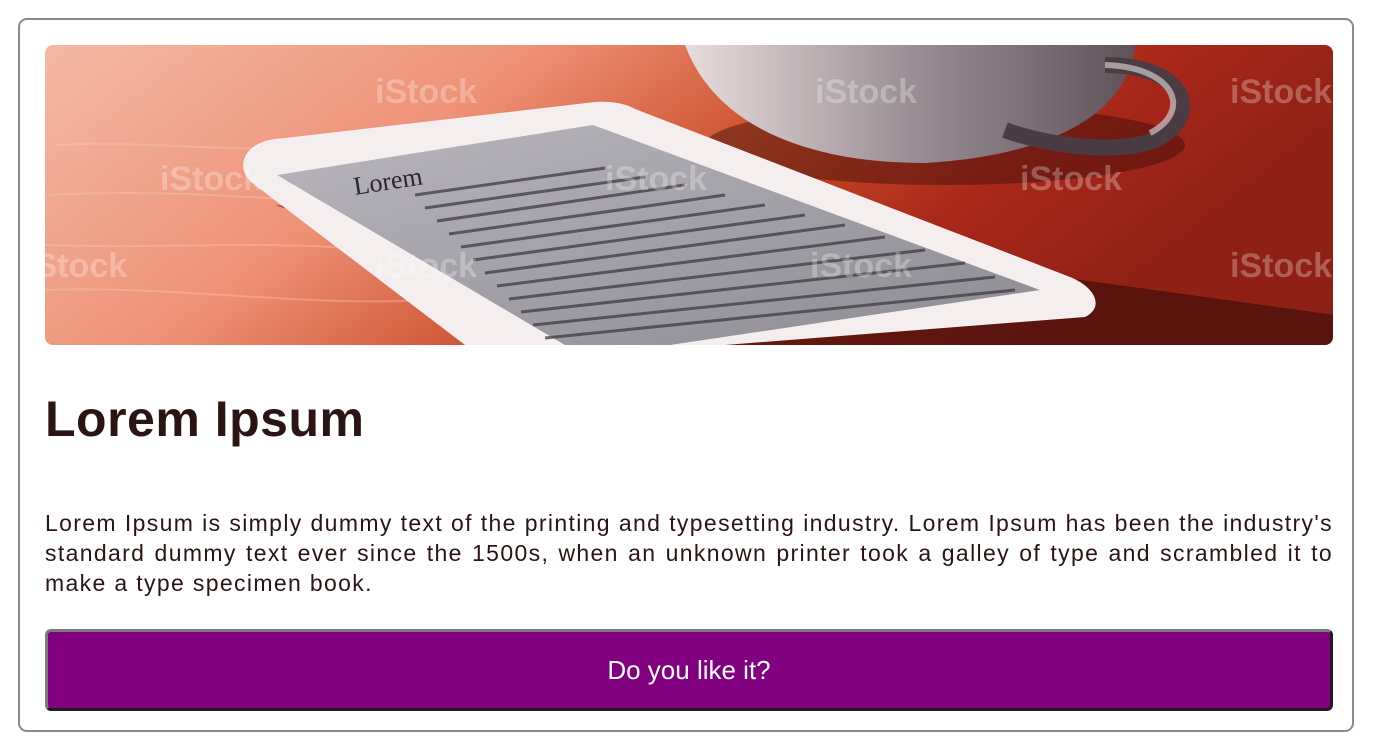  What do you see at coordinates (205, 419) in the screenshot?
I see `card-title: Lorem Ipsum` at bounding box center [205, 419].